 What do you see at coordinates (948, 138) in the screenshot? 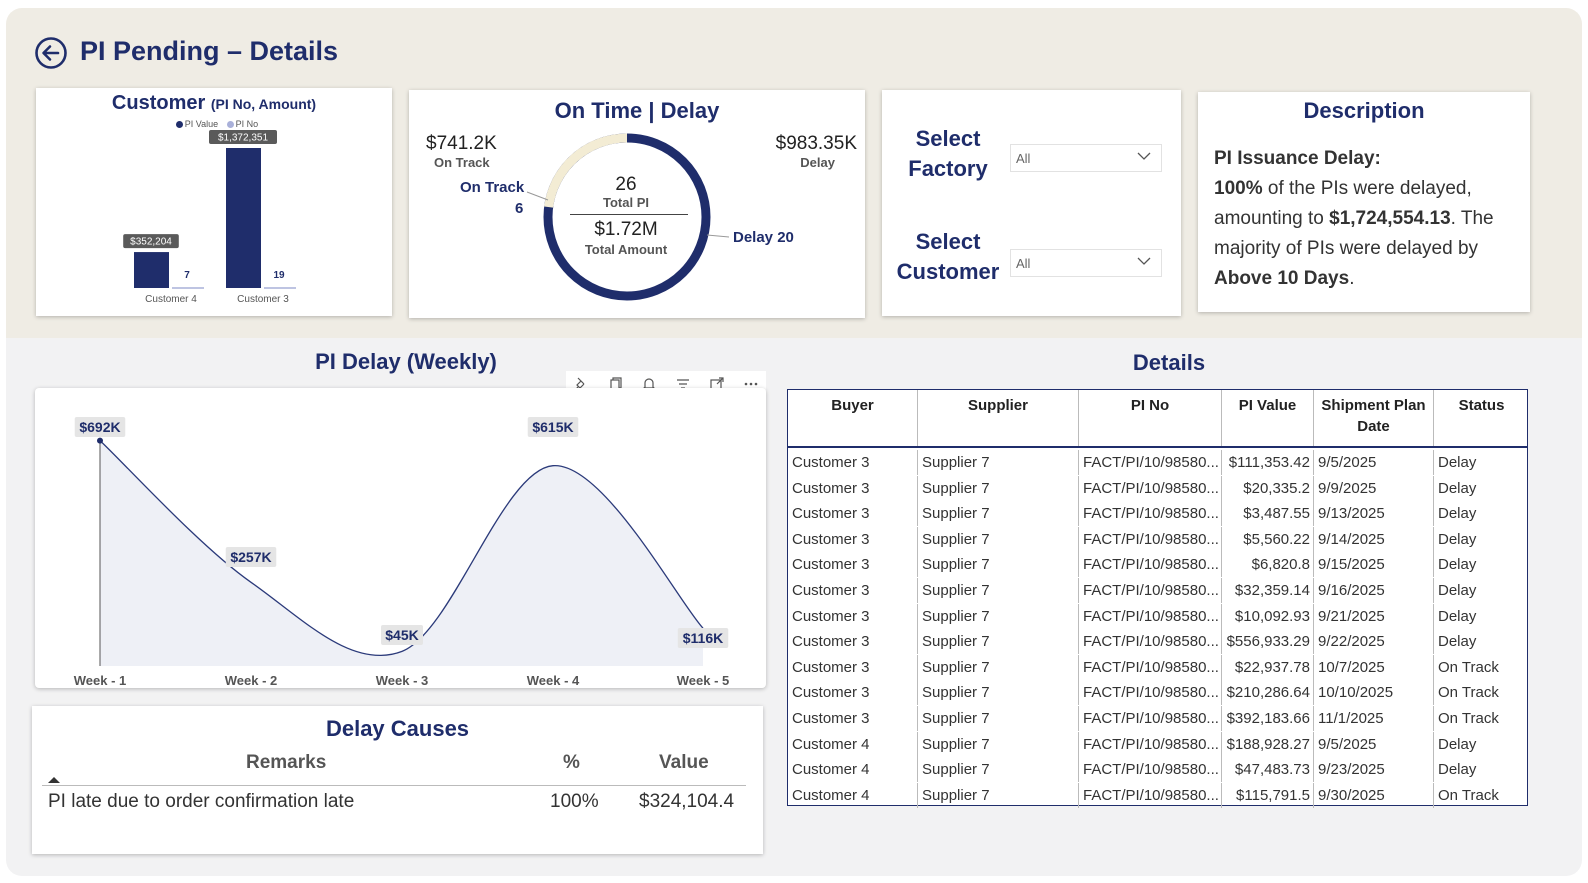
I see `factory-slicer-label-line1: Select` at bounding box center [948, 138].